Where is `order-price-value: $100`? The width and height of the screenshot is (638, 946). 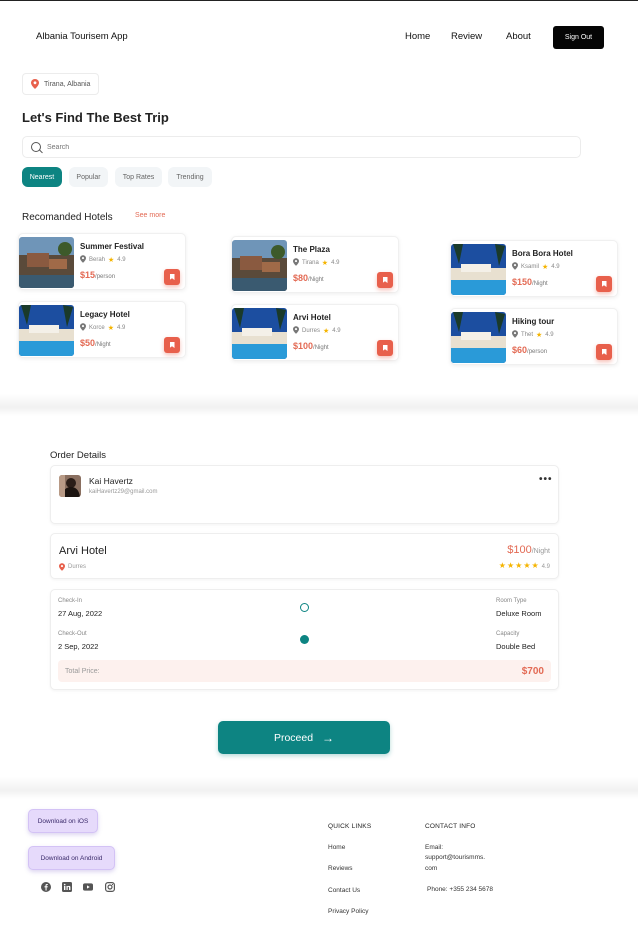 order-price-value: $100 is located at coordinates (519, 550).